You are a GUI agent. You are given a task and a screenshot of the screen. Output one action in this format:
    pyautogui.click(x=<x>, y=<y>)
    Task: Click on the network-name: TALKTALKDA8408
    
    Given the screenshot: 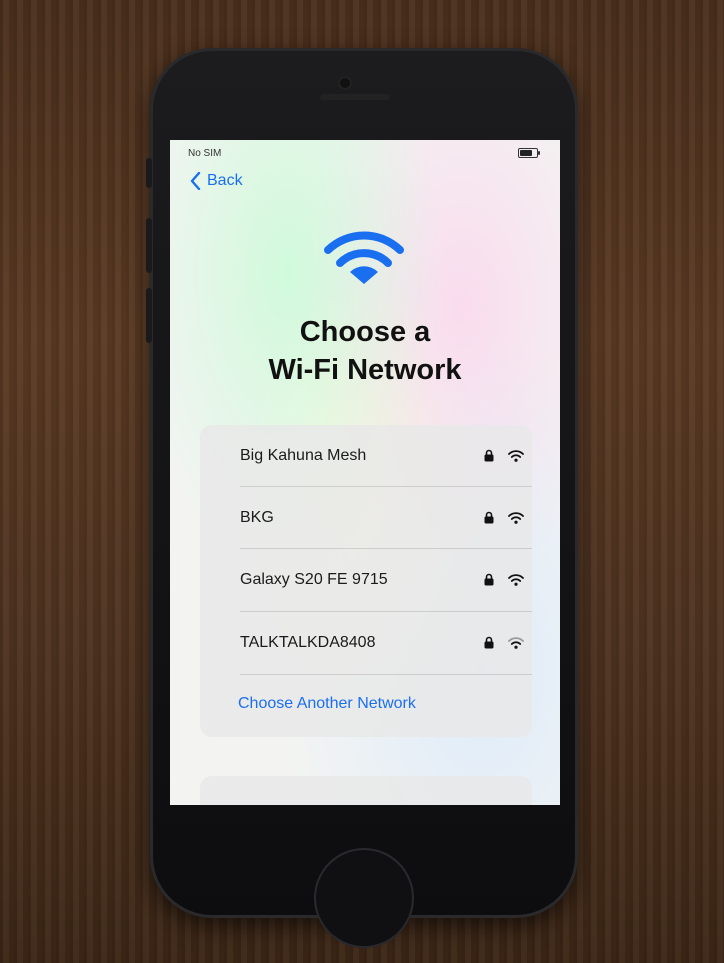 What is the action you would take?
    pyautogui.click(x=308, y=642)
    